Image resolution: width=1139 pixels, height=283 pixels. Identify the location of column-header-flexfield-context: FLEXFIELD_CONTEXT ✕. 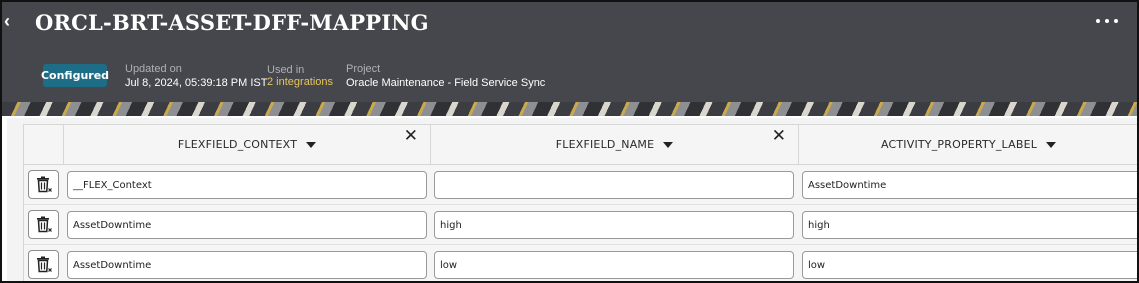
(247, 145).